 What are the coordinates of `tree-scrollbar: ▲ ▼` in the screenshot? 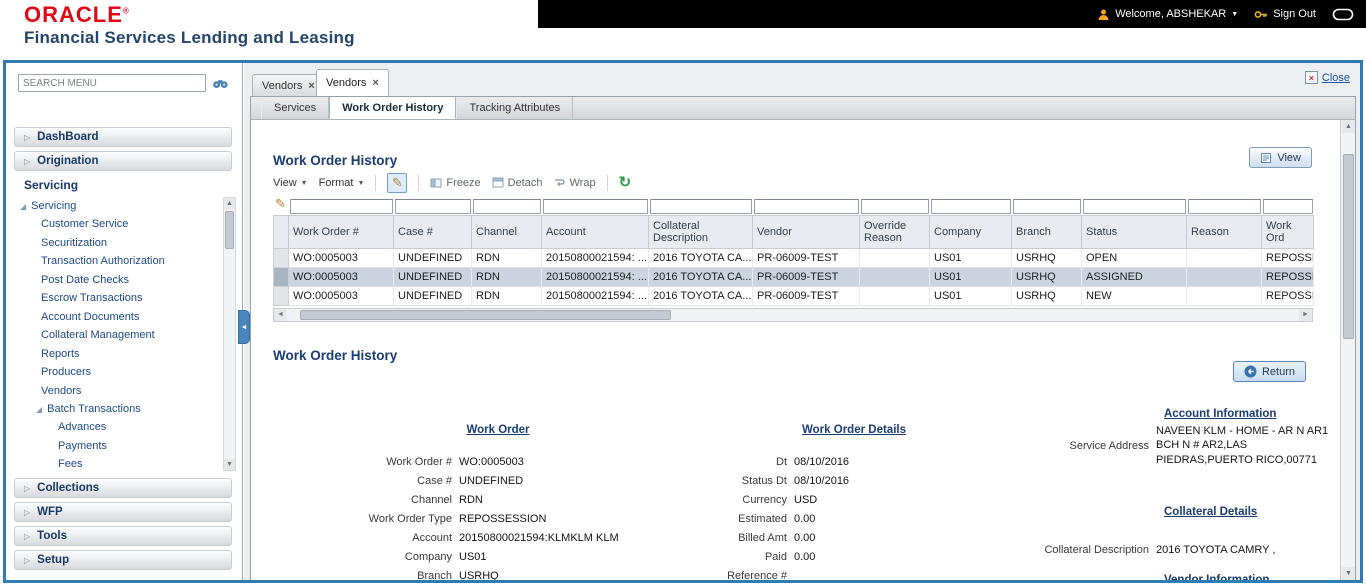 It's located at (229, 334).